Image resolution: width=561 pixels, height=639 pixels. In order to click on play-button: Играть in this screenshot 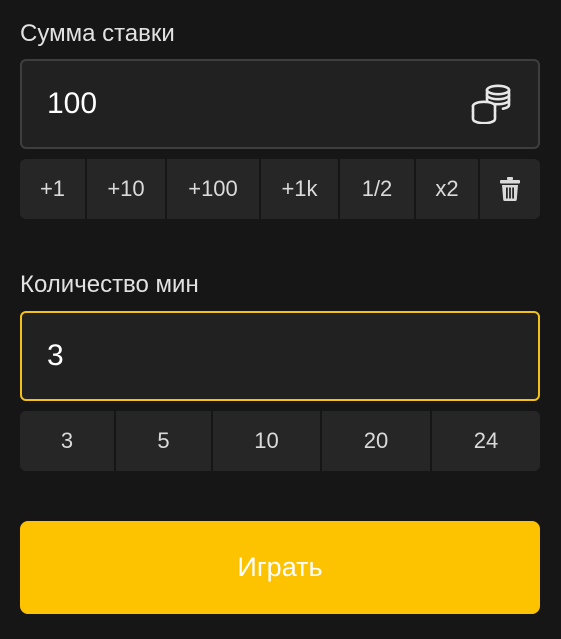, I will do `click(280, 567)`.